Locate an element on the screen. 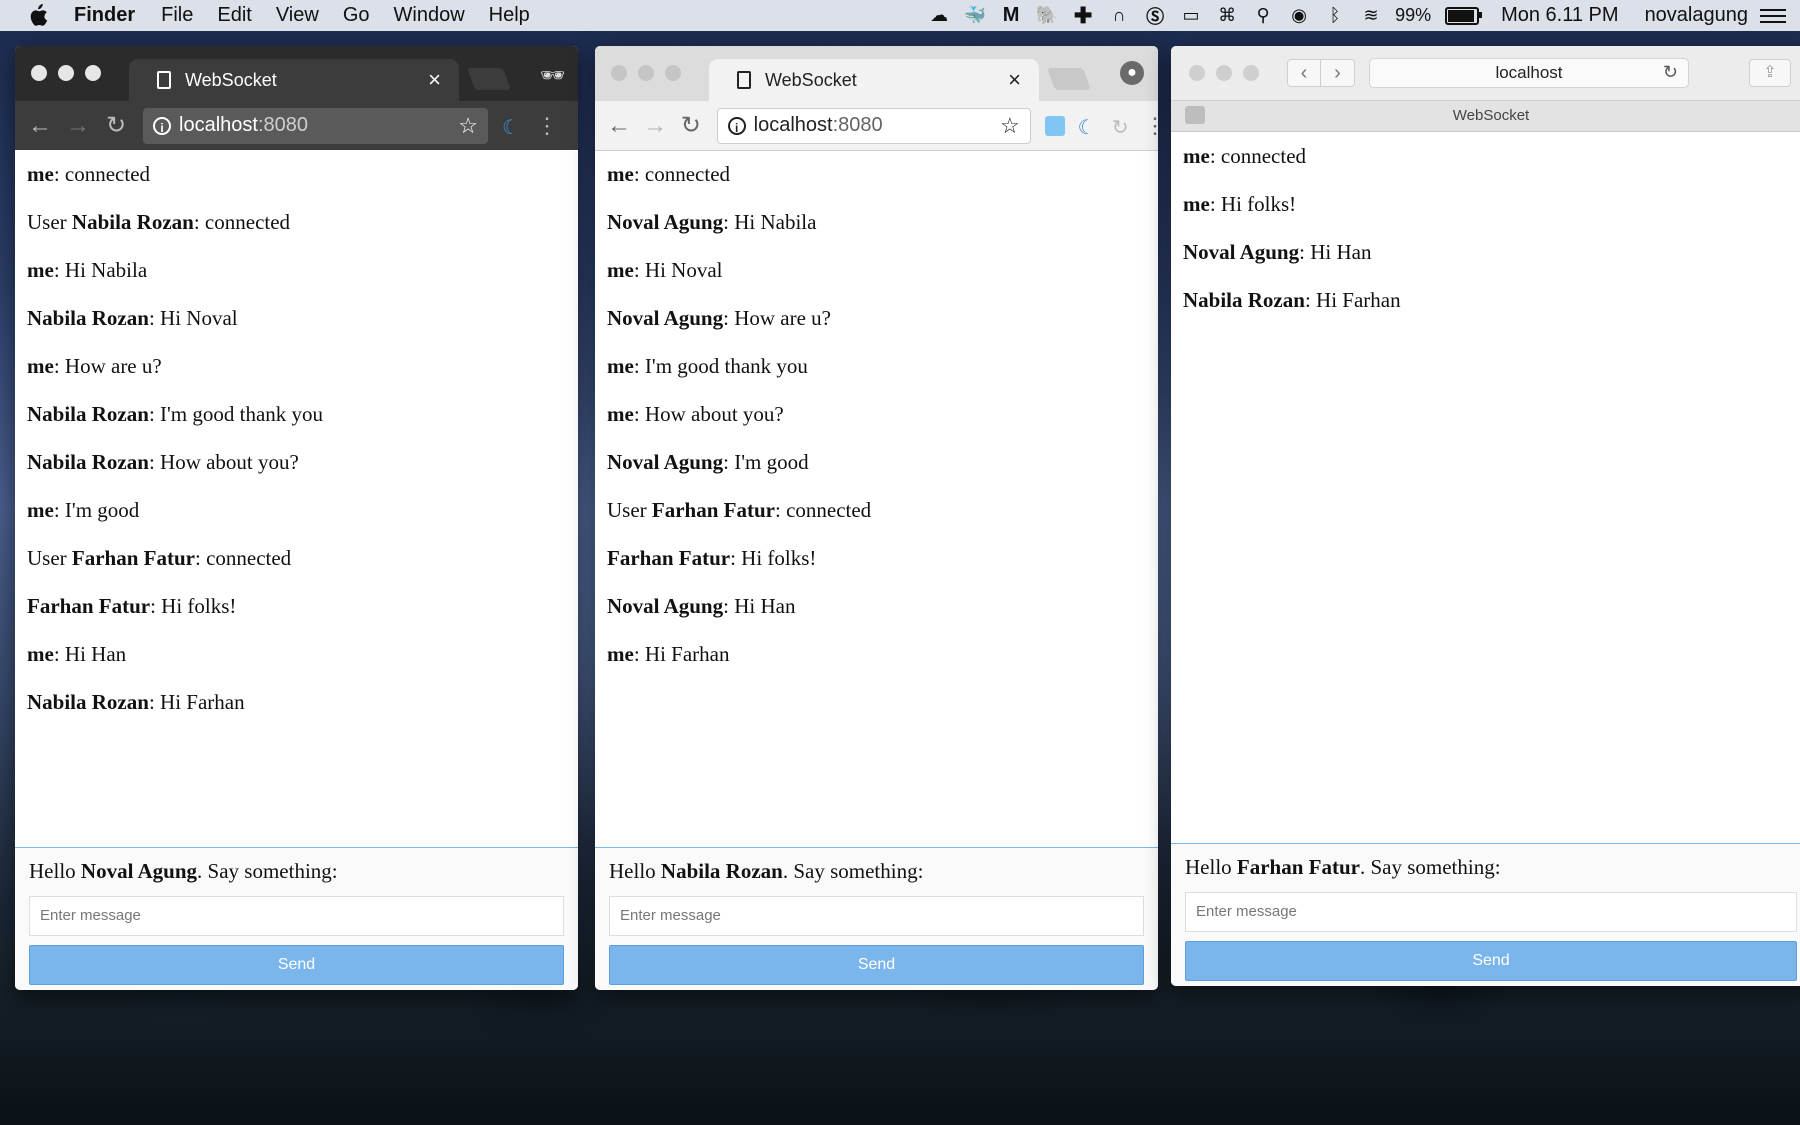 The height and width of the screenshot is (1125, 1800). chat-message: Noval Agung: How are u? is located at coordinates (882, 318).